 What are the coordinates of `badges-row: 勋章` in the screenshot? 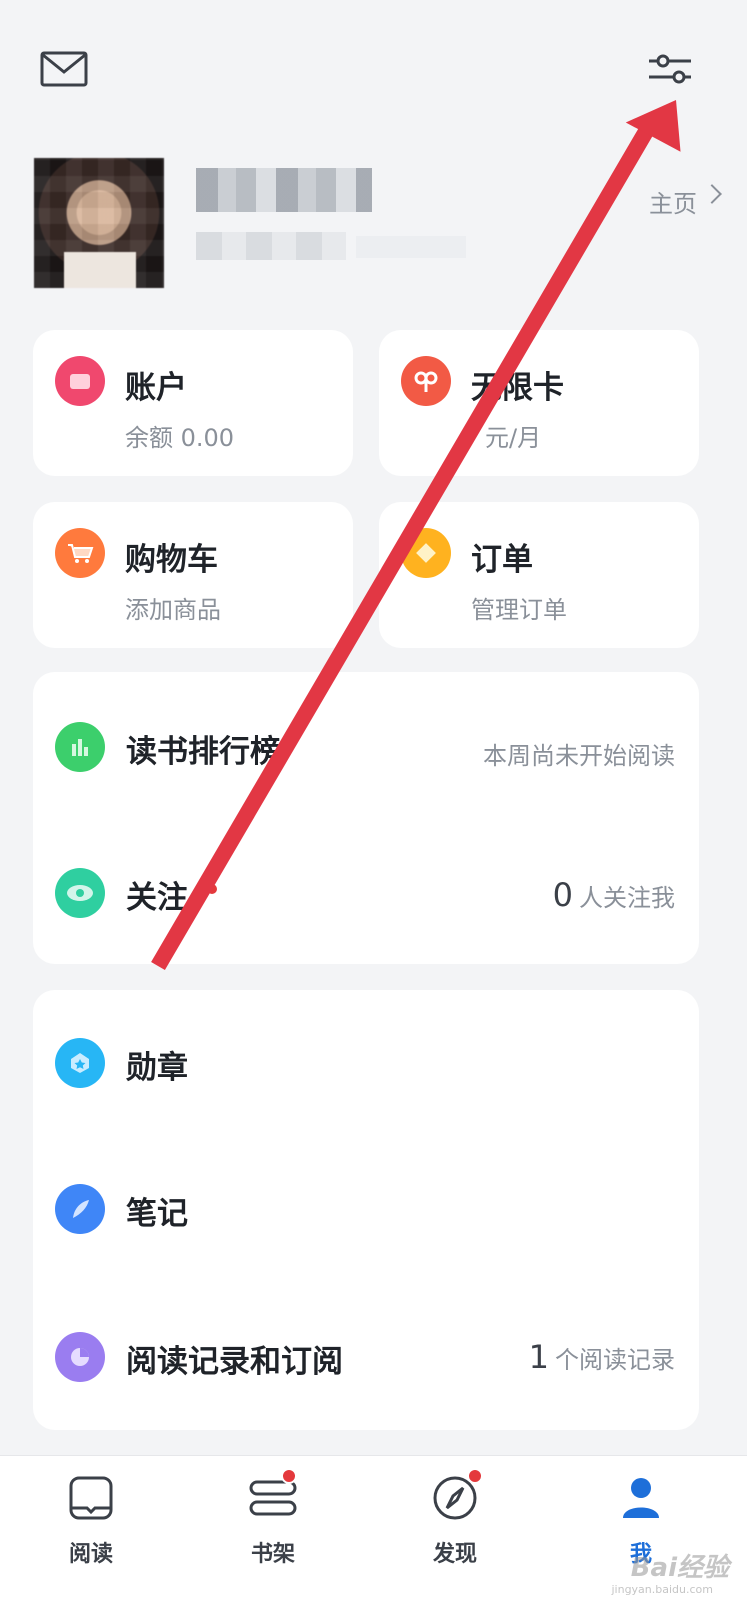 It's located at (366, 1064).